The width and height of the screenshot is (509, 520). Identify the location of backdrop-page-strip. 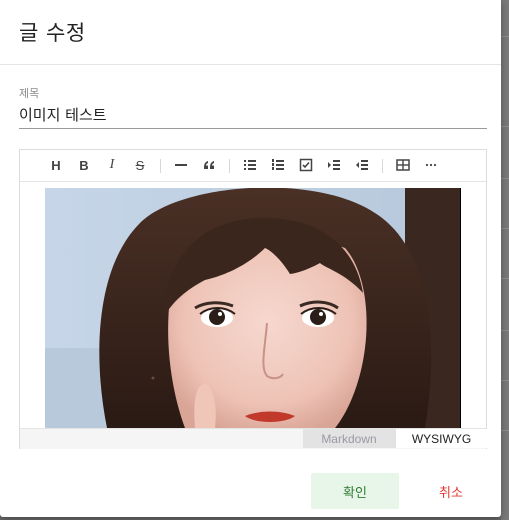
(505, 260).